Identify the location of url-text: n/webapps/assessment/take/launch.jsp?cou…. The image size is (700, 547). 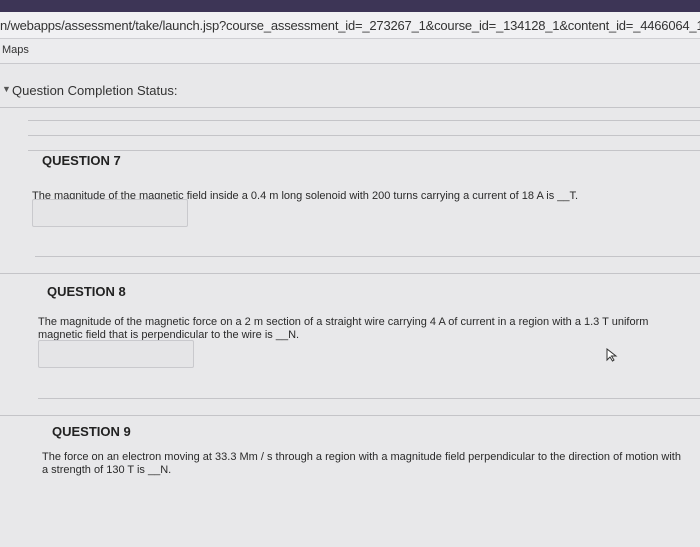
(350, 25).